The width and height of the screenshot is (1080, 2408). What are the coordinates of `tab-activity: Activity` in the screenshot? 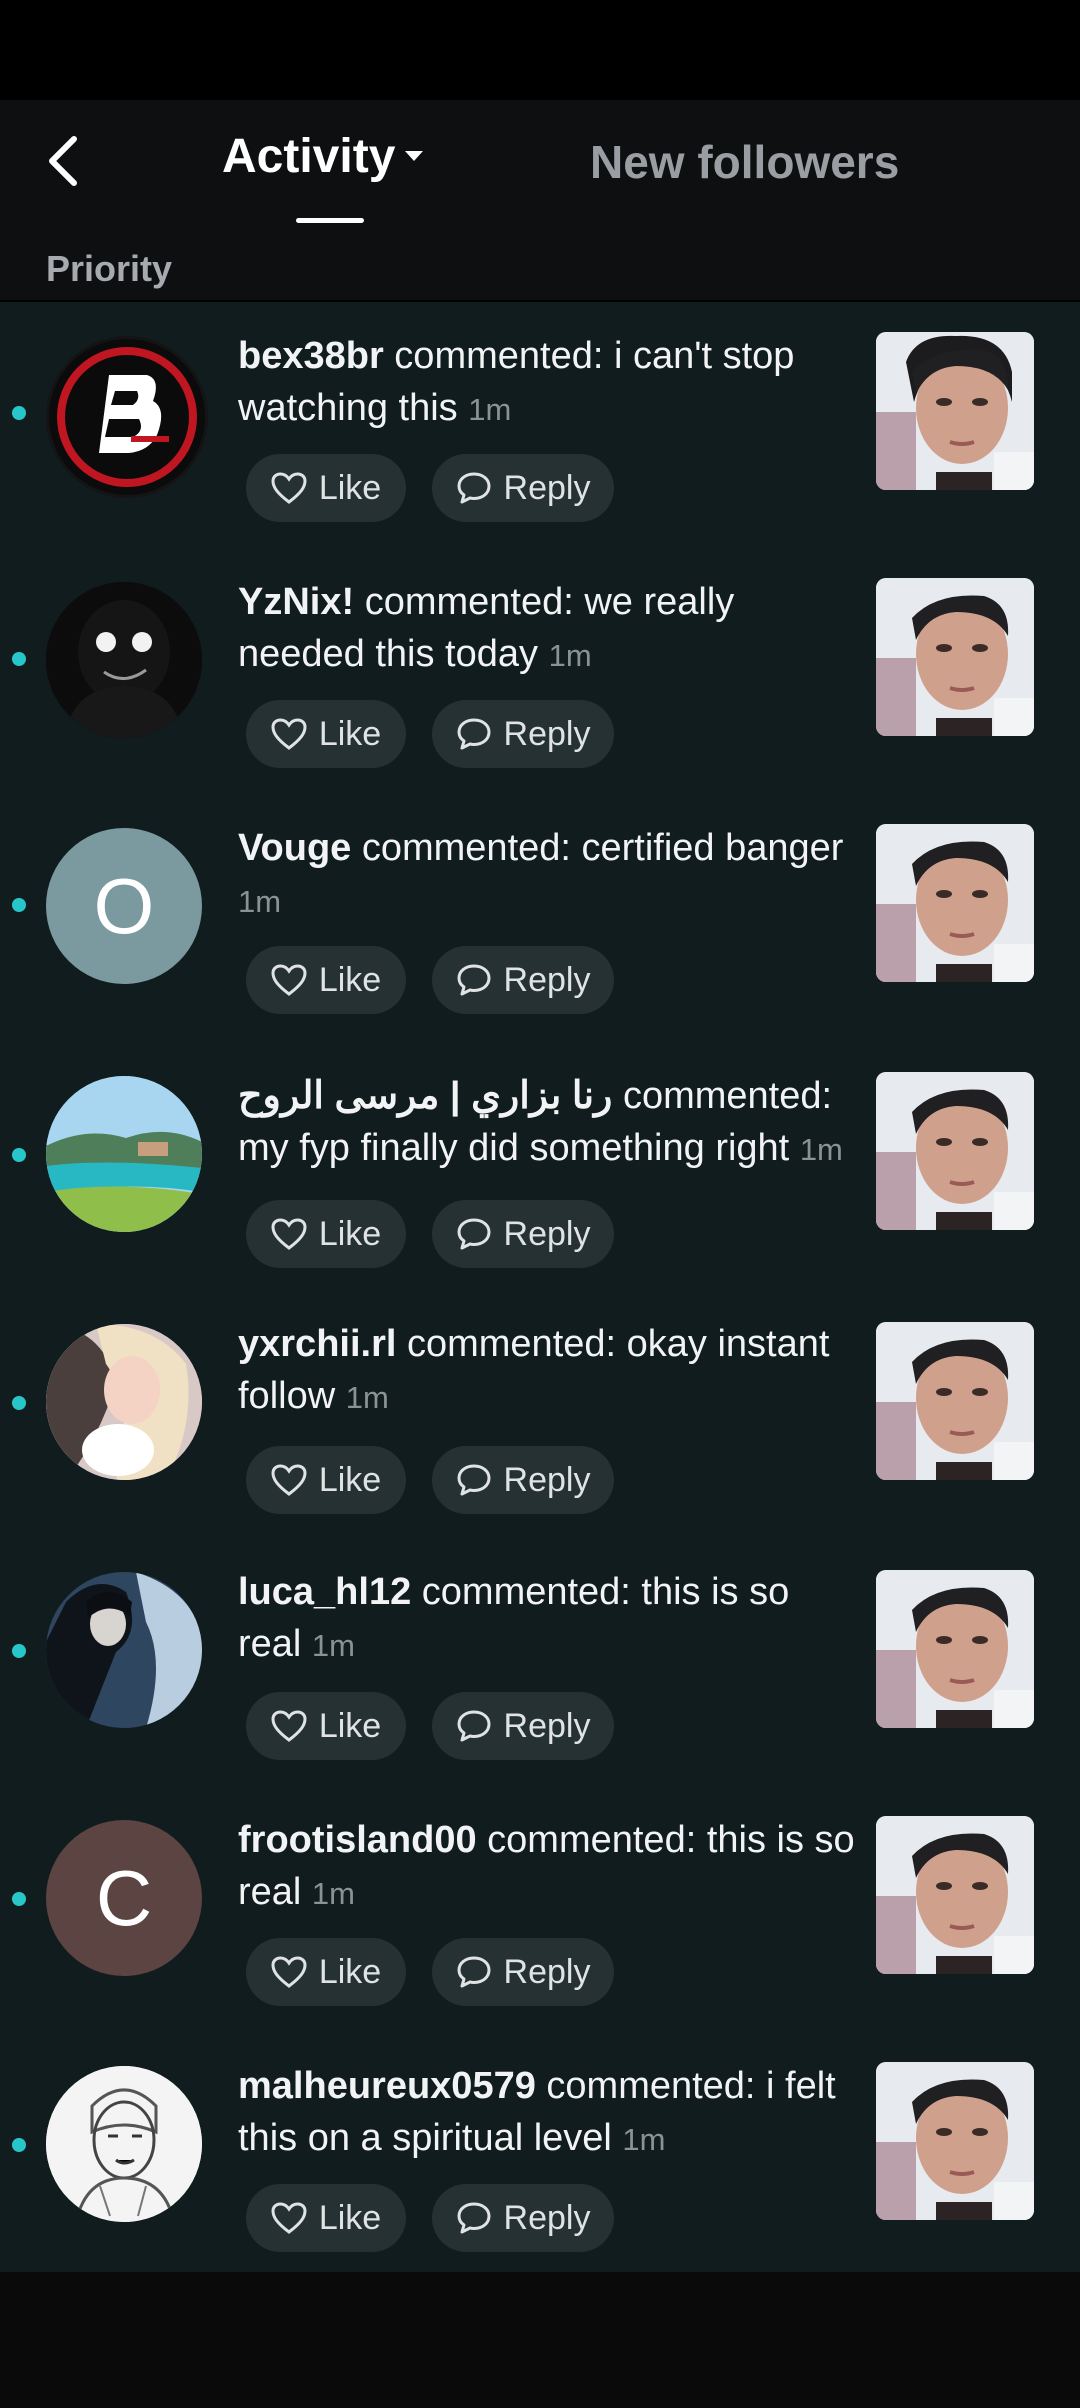 It's located at (323, 156).